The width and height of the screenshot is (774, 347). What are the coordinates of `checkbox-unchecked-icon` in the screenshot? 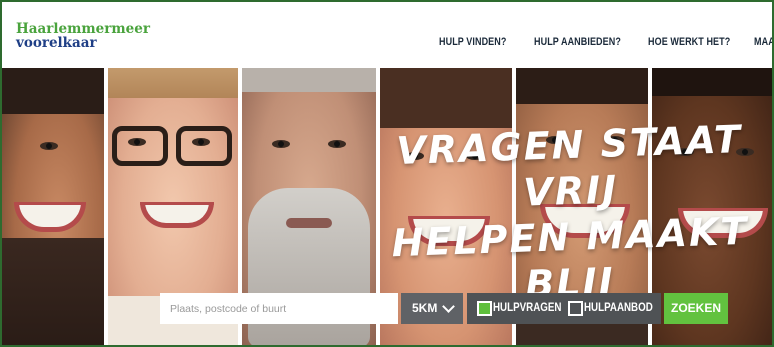 It's located at (575, 308).